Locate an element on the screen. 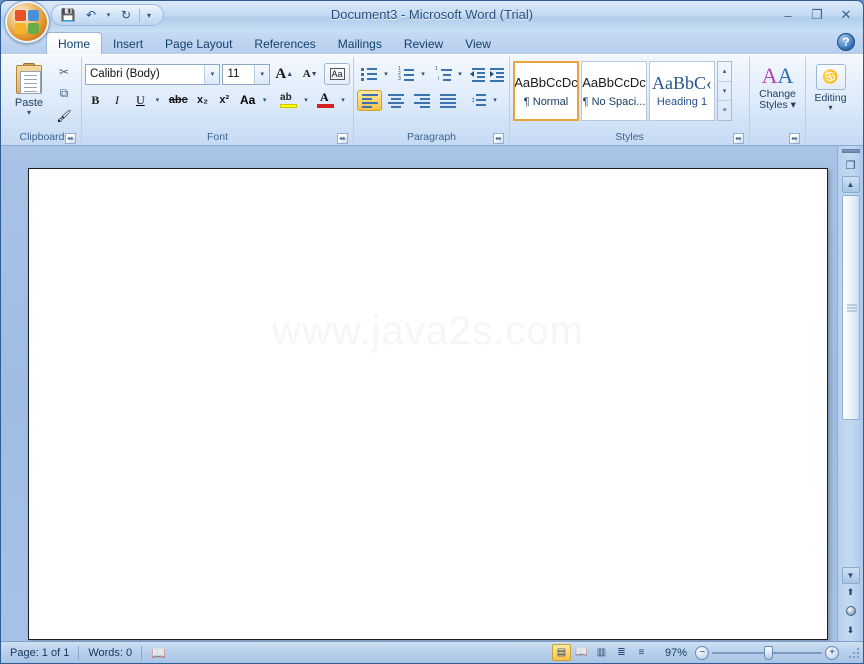 The width and height of the screenshot is (864, 664). scrollbar-track is located at coordinates (850, 379).